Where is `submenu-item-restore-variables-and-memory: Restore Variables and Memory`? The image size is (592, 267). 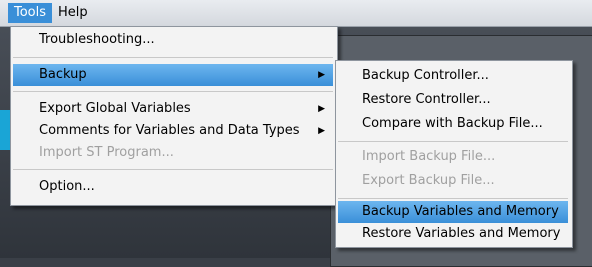
submenu-item-restore-variables-and-memory: Restore Variables and Memory is located at coordinates (453, 234).